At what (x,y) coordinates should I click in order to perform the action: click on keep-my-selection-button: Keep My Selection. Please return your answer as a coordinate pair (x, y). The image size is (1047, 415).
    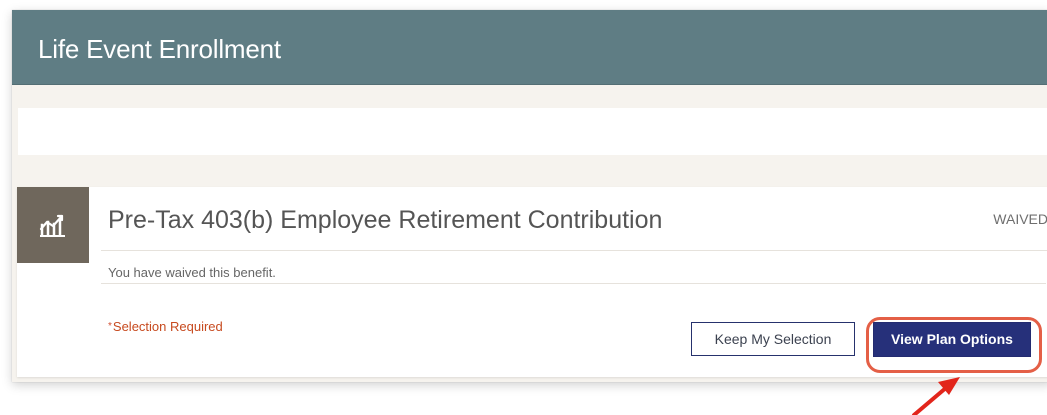
    Looking at the image, I should click on (773, 339).